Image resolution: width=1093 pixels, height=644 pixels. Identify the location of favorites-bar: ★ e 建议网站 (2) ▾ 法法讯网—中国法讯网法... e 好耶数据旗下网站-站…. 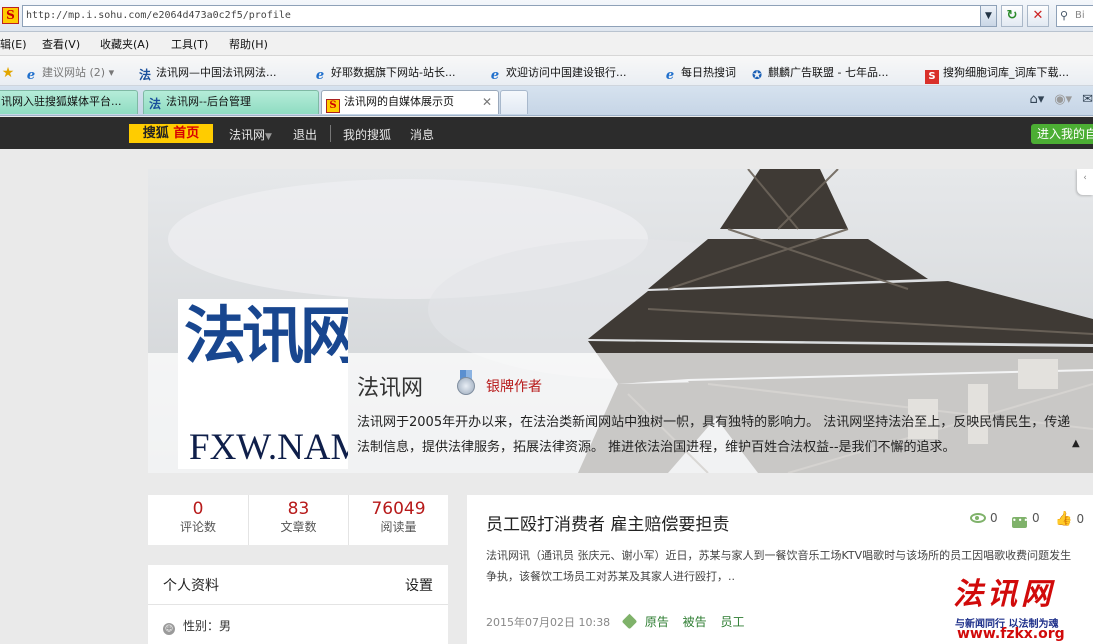
(546, 71).